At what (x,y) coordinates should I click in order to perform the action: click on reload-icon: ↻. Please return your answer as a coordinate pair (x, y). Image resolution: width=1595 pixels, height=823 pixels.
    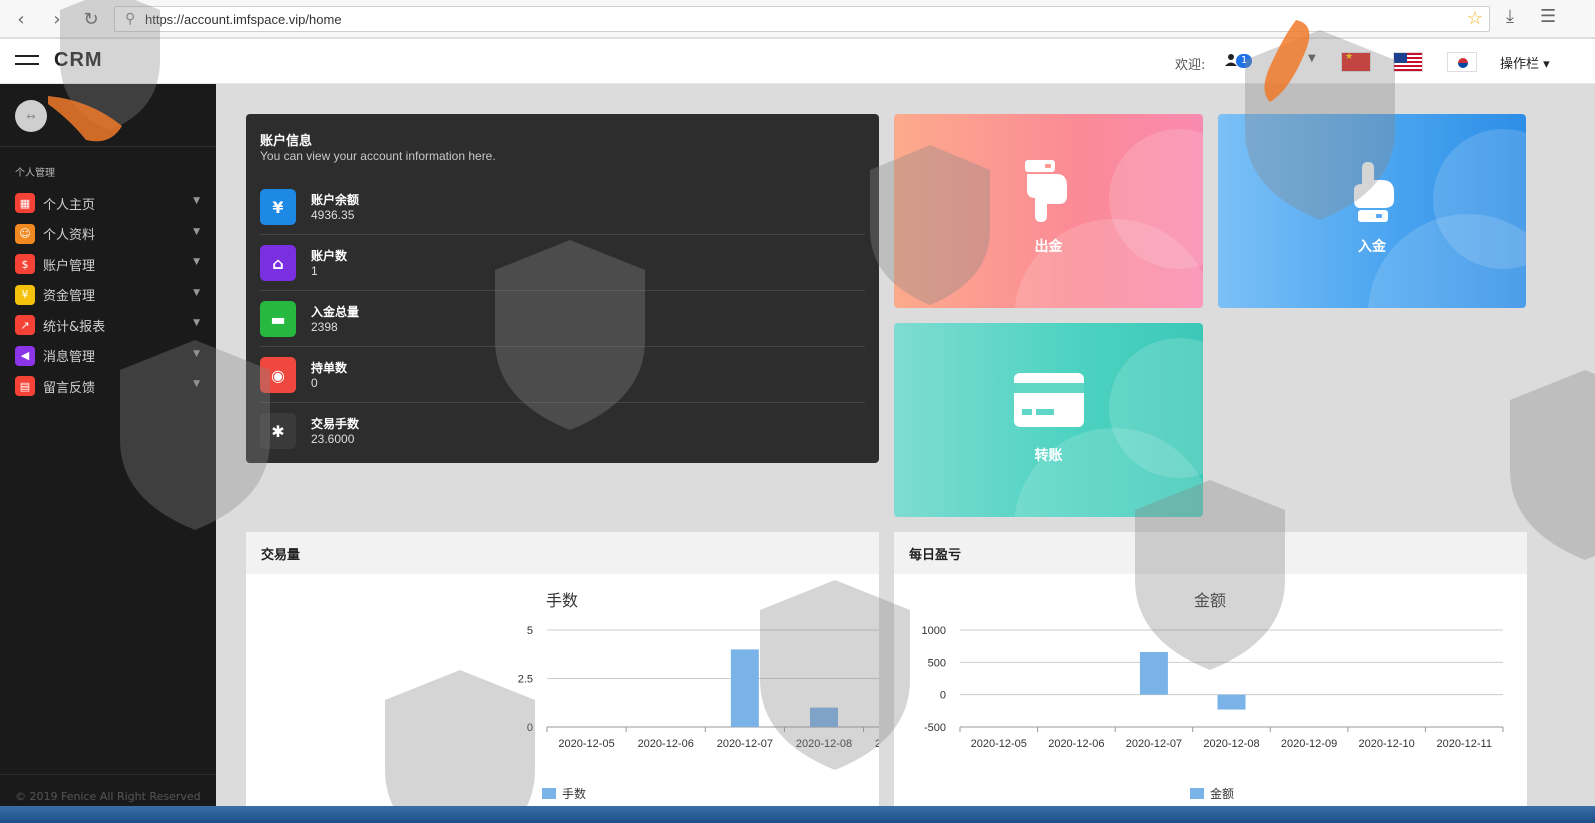
    Looking at the image, I should click on (91, 19).